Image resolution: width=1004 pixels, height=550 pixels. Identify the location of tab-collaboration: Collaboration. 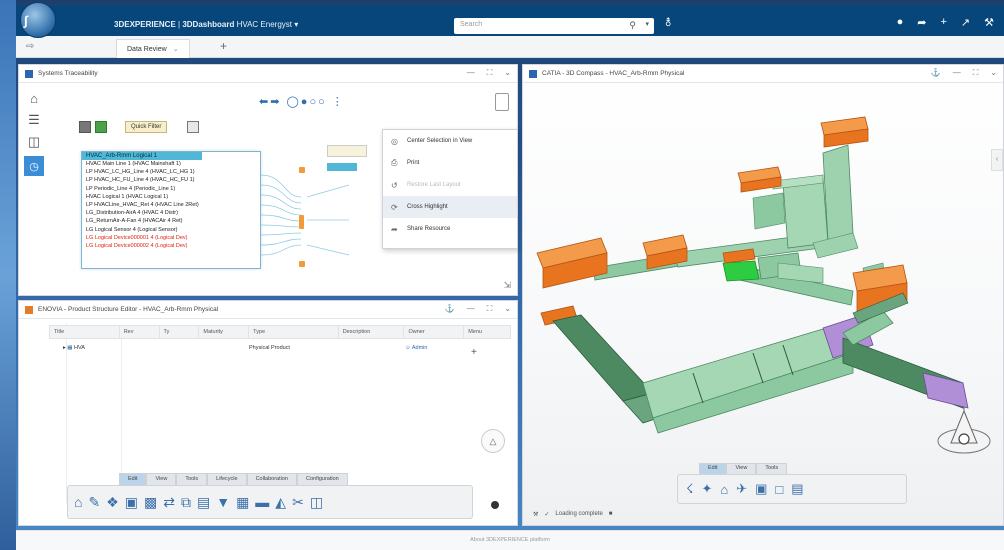
(271, 479).